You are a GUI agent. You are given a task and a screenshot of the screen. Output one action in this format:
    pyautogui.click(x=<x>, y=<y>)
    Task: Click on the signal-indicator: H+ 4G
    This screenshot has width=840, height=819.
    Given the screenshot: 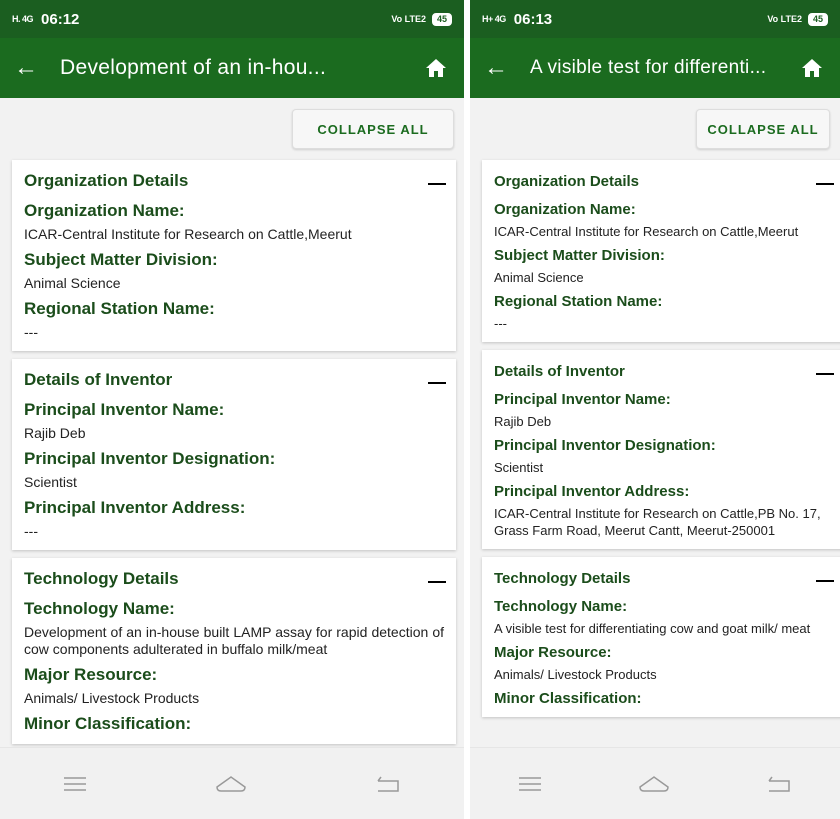 What is the action you would take?
    pyautogui.click(x=494, y=18)
    